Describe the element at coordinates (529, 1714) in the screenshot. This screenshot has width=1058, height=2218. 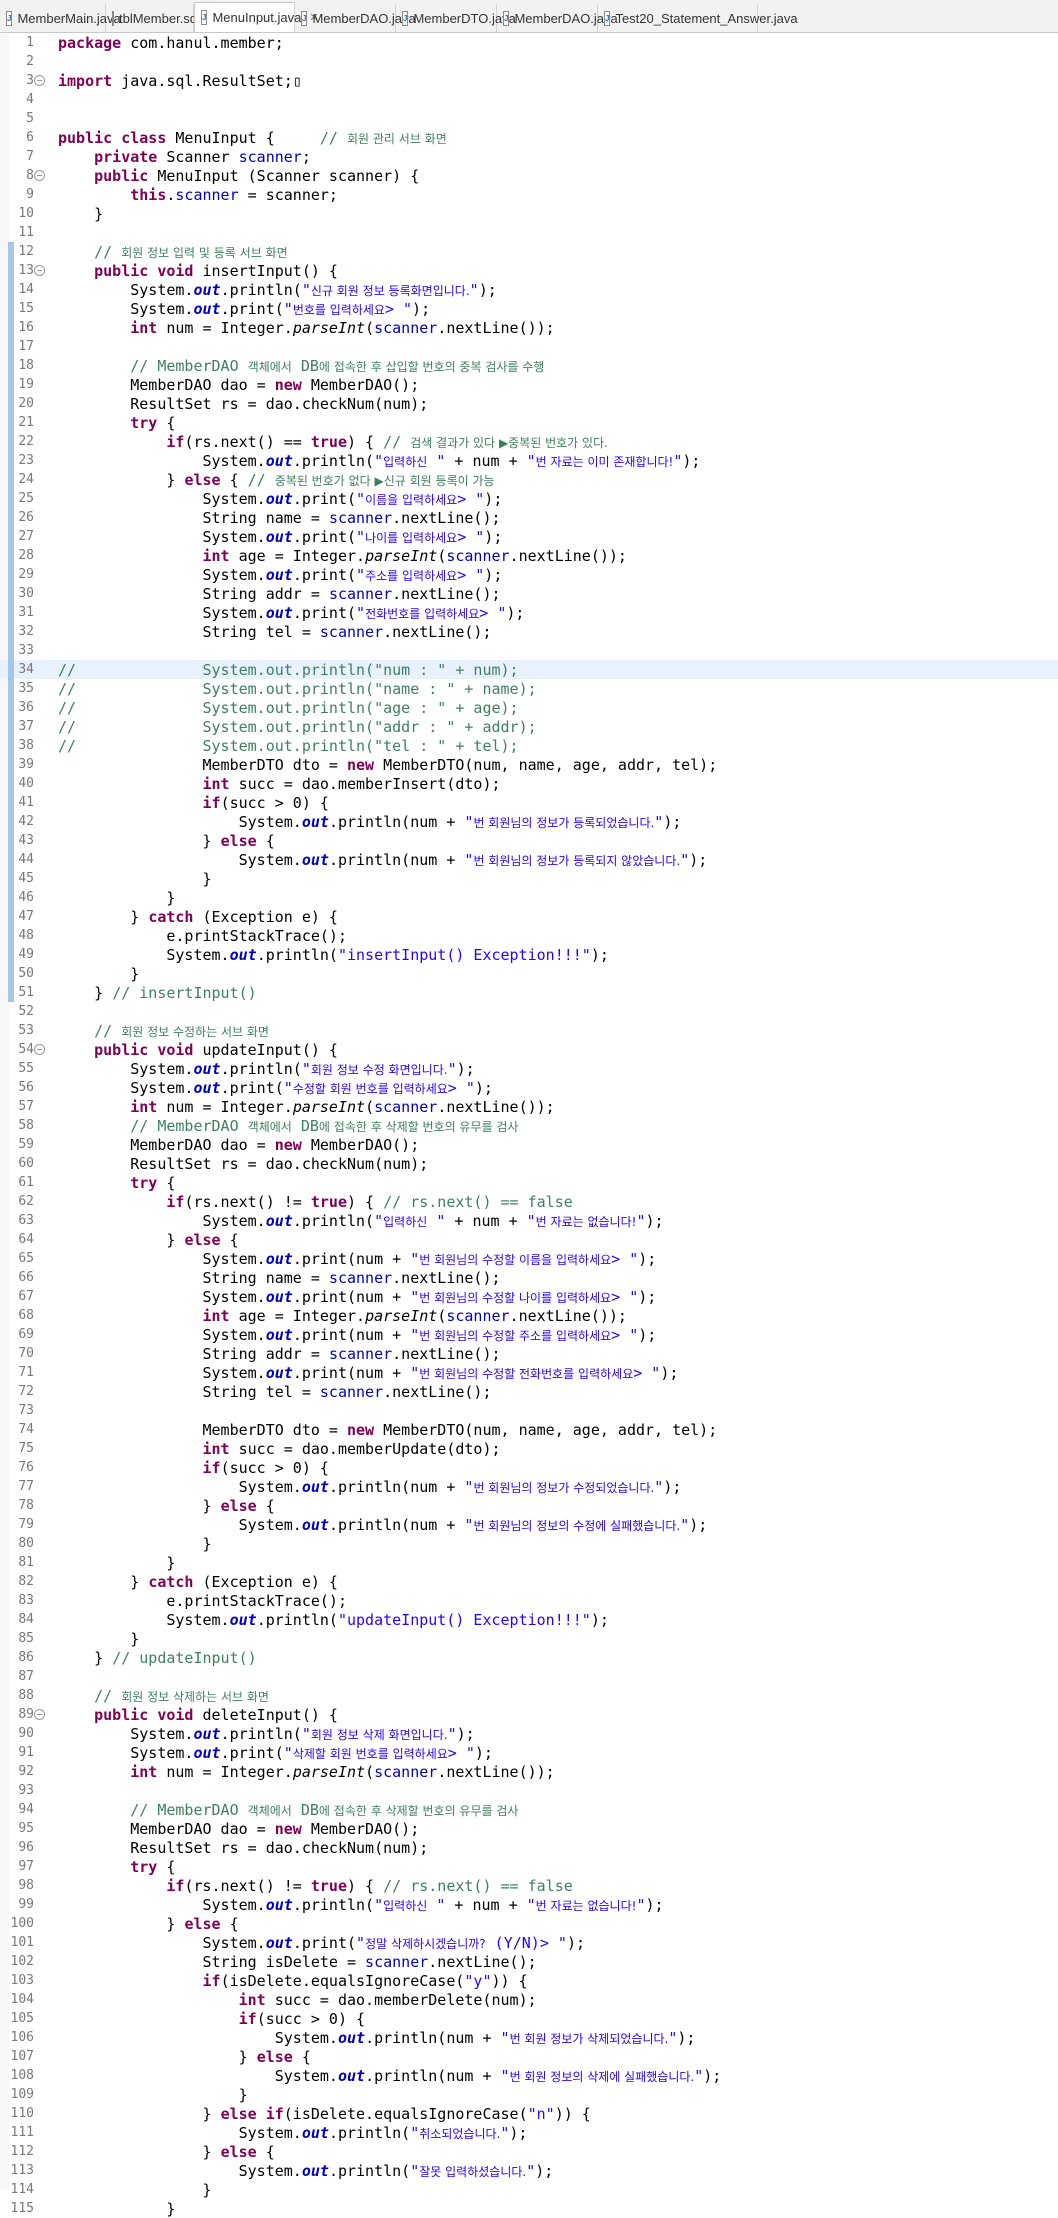
I see `code-line: 89− public void deleteInput() {` at that location.